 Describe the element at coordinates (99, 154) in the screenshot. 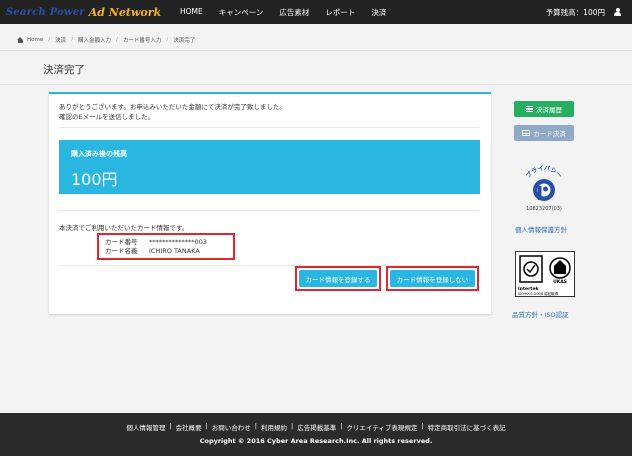

I see `balance-label: 購入済み後の残高` at that location.